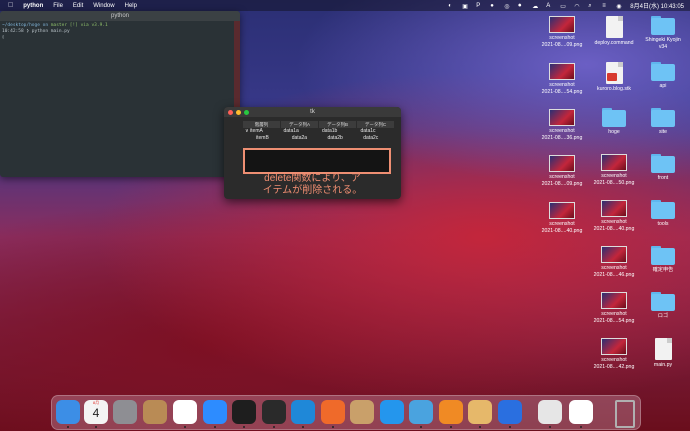  Describe the element at coordinates (58, 6) in the screenshot. I see `menu-file: File` at that location.